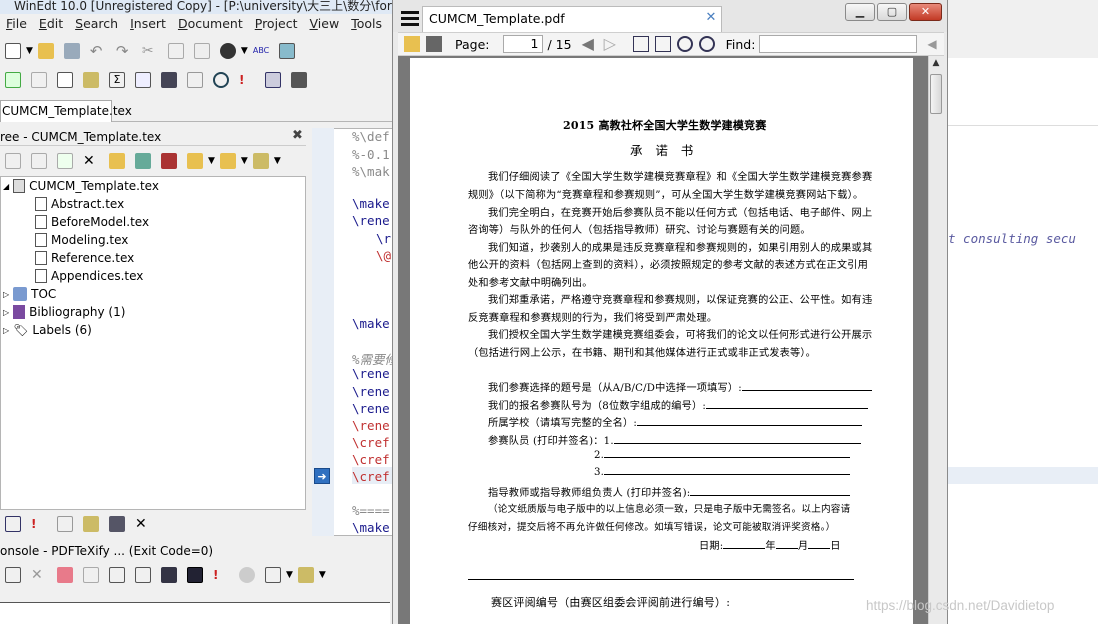  What do you see at coordinates (29, 294) in the screenshot?
I see `tree-toc: ▷ TOC` at bounding box center [29, 294].